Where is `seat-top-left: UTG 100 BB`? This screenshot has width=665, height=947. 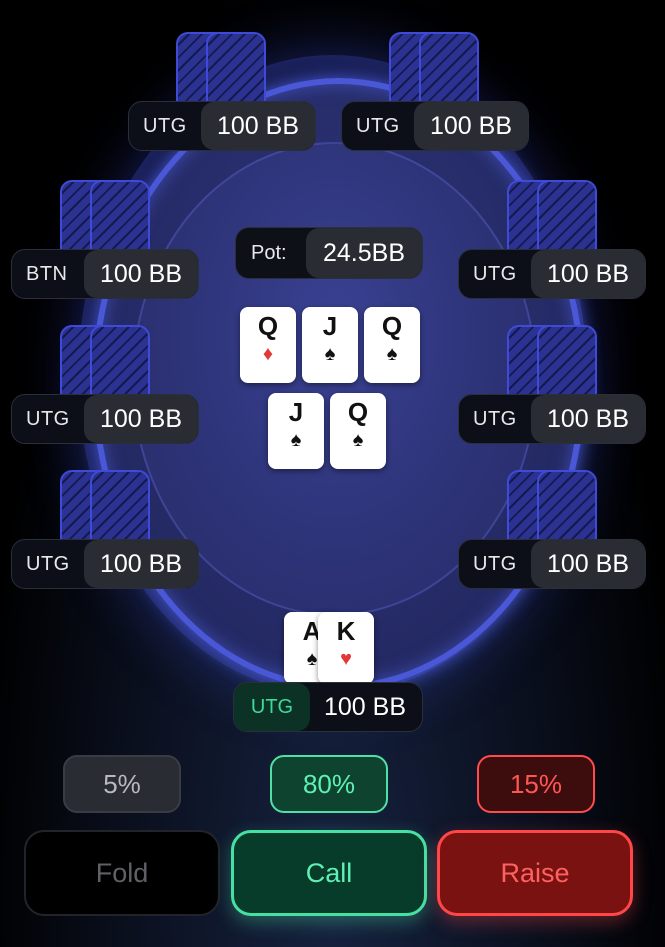 seat-top-left: UTG 100 BB is located at coordinates (222, 126).